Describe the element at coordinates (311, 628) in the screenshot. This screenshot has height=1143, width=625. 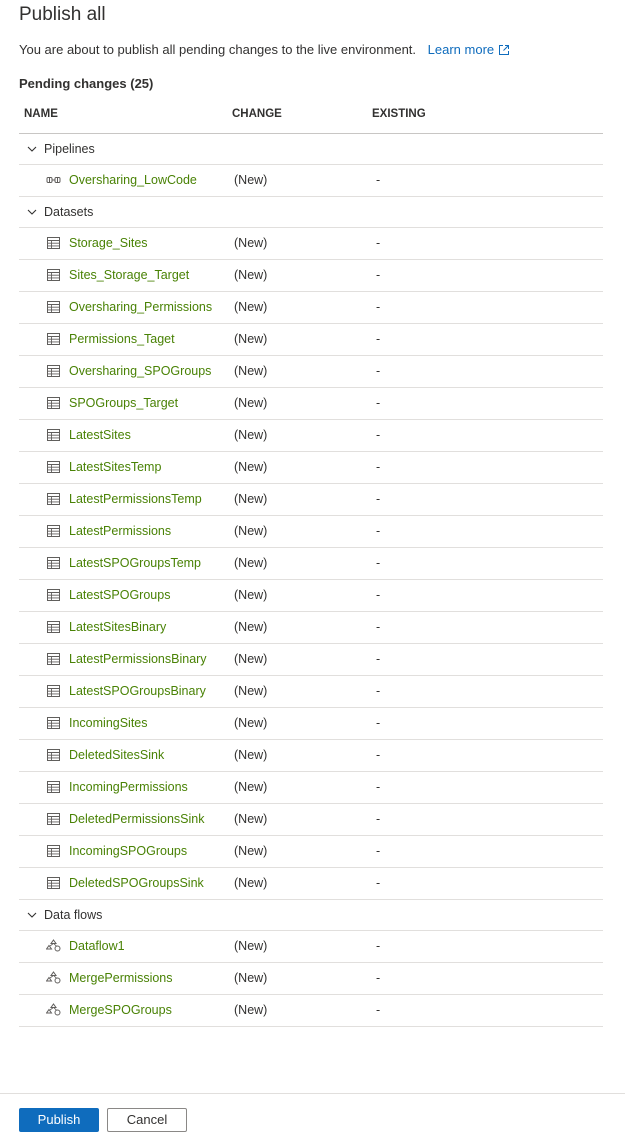
I see `table-row: LatestSitesBinary (New) -` at that location.